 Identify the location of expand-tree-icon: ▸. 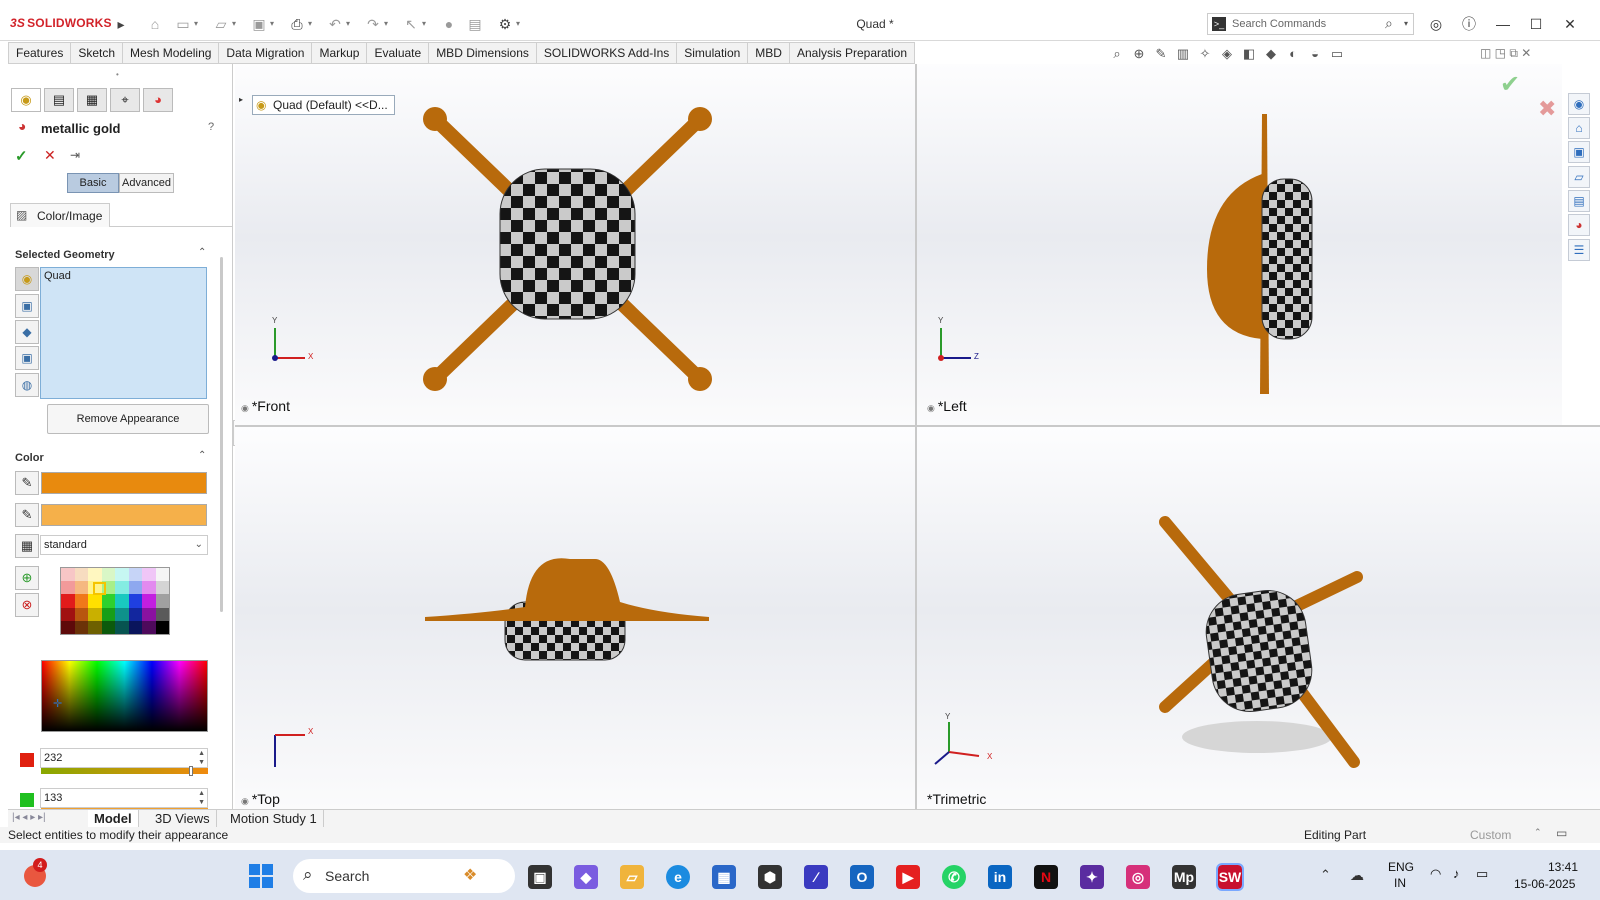
(241, 99).